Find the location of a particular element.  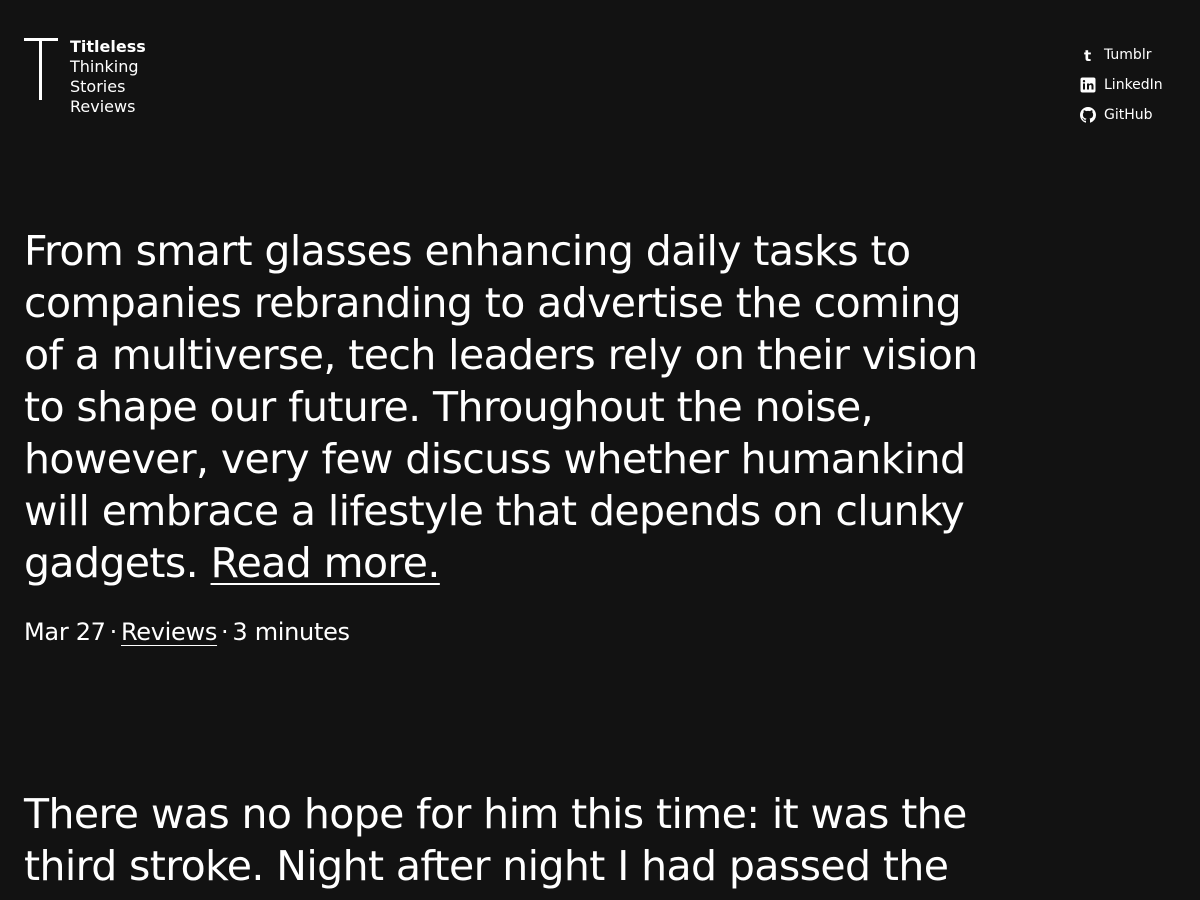

logo-stem is located at coordinates (40, 69).